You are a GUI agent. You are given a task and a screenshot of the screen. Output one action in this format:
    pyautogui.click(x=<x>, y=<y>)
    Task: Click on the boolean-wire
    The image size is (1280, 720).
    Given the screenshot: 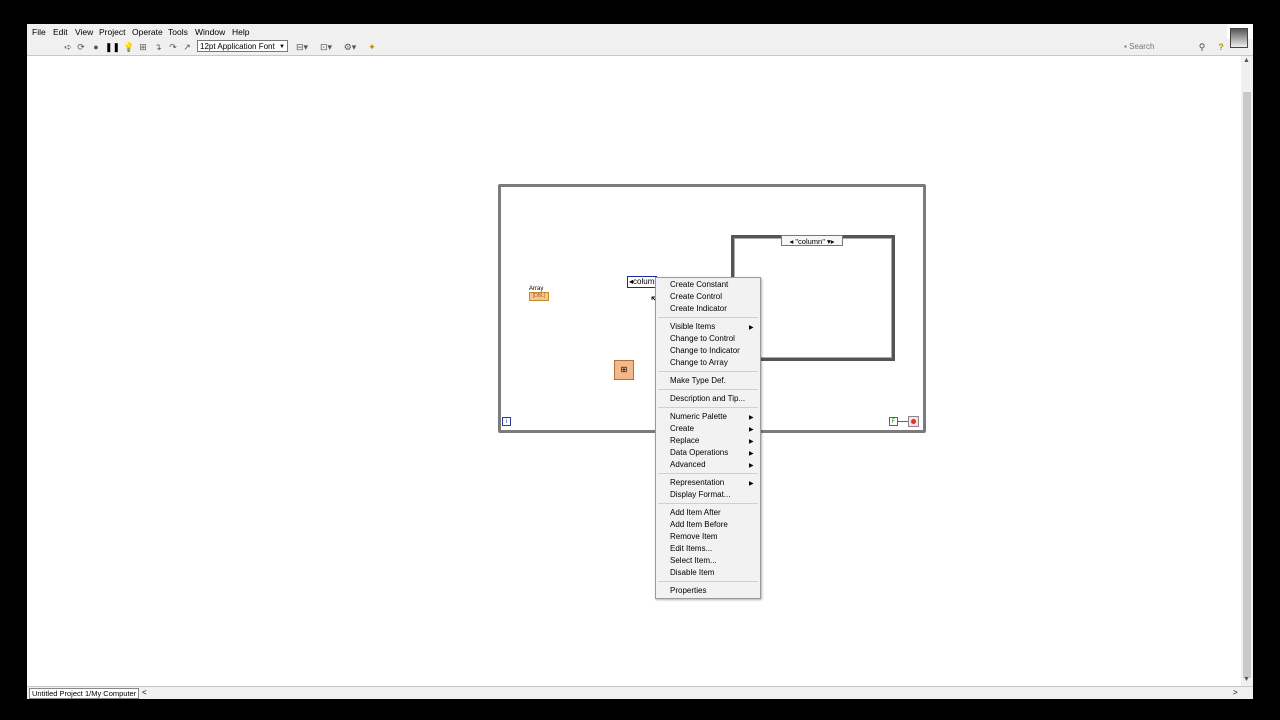 What is the action you would take?
    pyautogui.click(x=903, y=421)
    